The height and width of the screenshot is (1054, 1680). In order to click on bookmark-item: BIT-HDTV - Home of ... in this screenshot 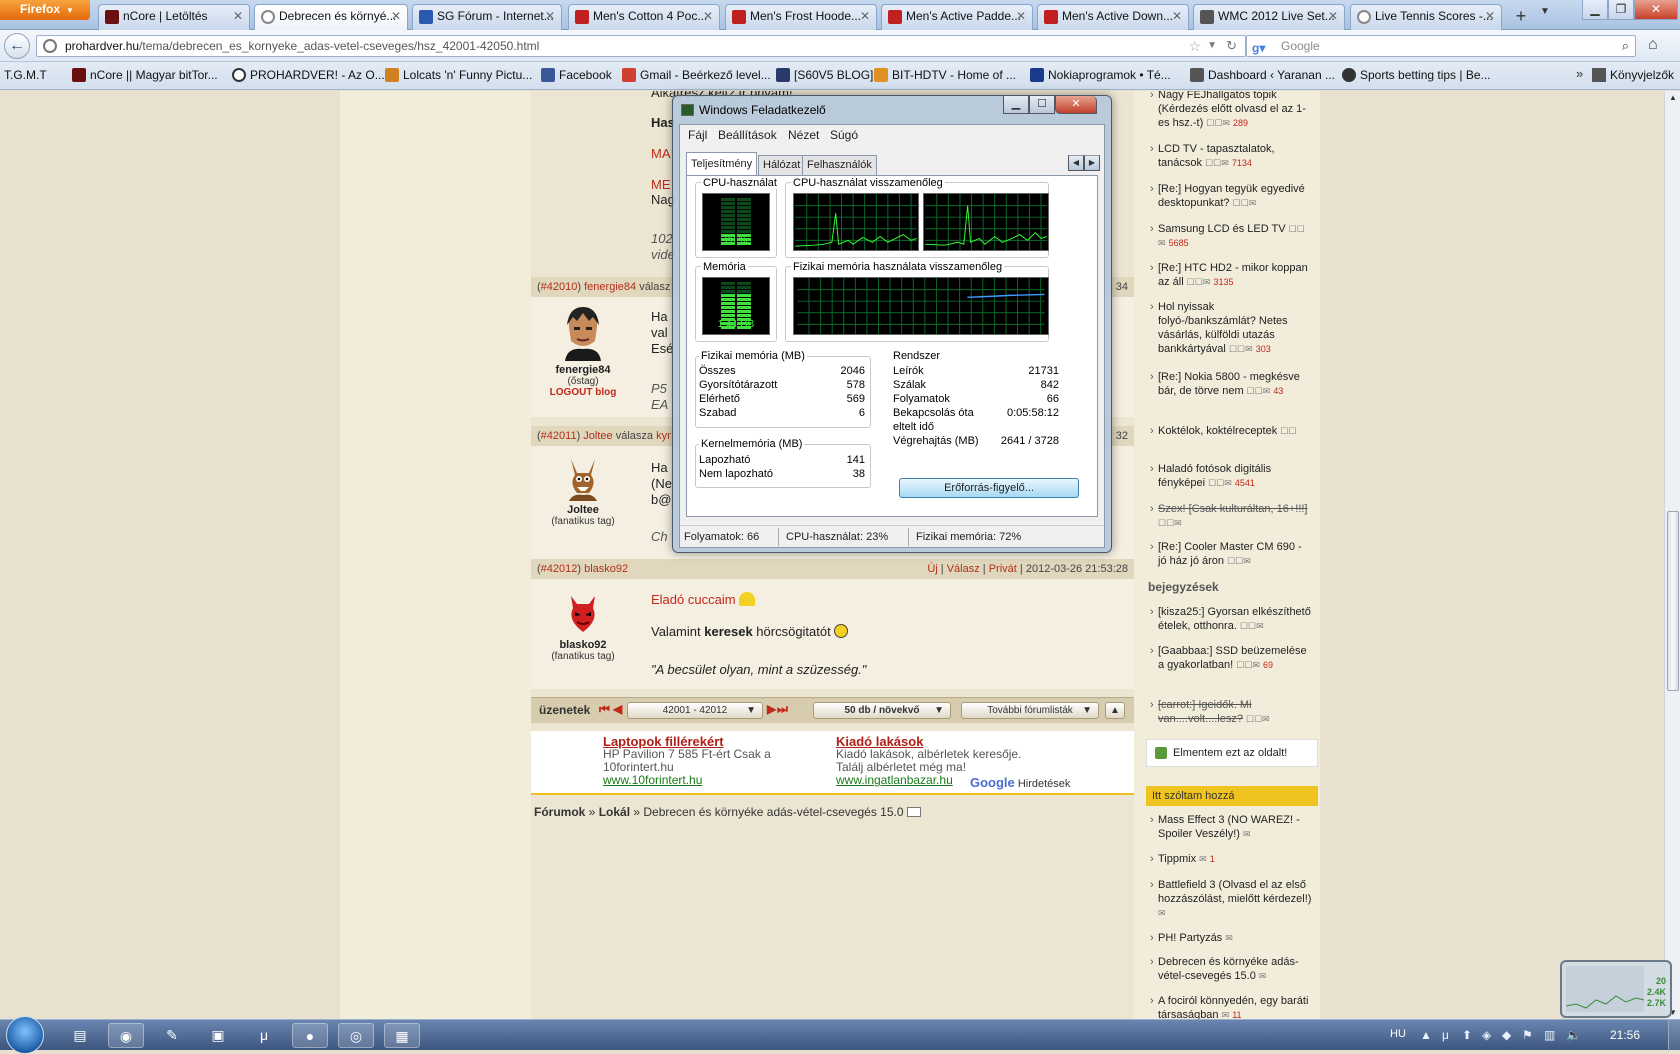, I will do `click(945, 75)`.